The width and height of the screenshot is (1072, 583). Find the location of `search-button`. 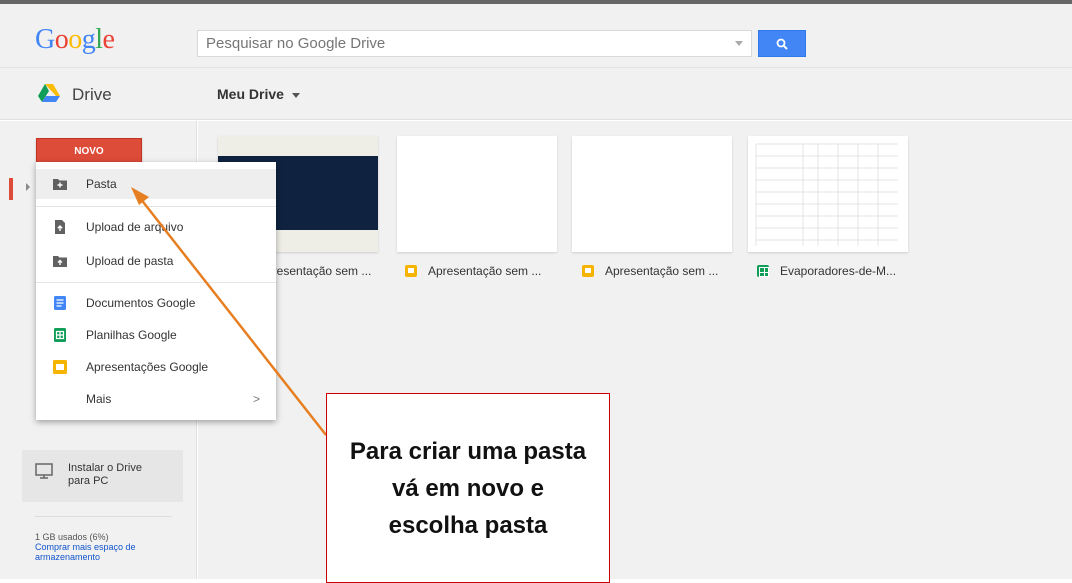

search-button is located at coordinates (782, 43).